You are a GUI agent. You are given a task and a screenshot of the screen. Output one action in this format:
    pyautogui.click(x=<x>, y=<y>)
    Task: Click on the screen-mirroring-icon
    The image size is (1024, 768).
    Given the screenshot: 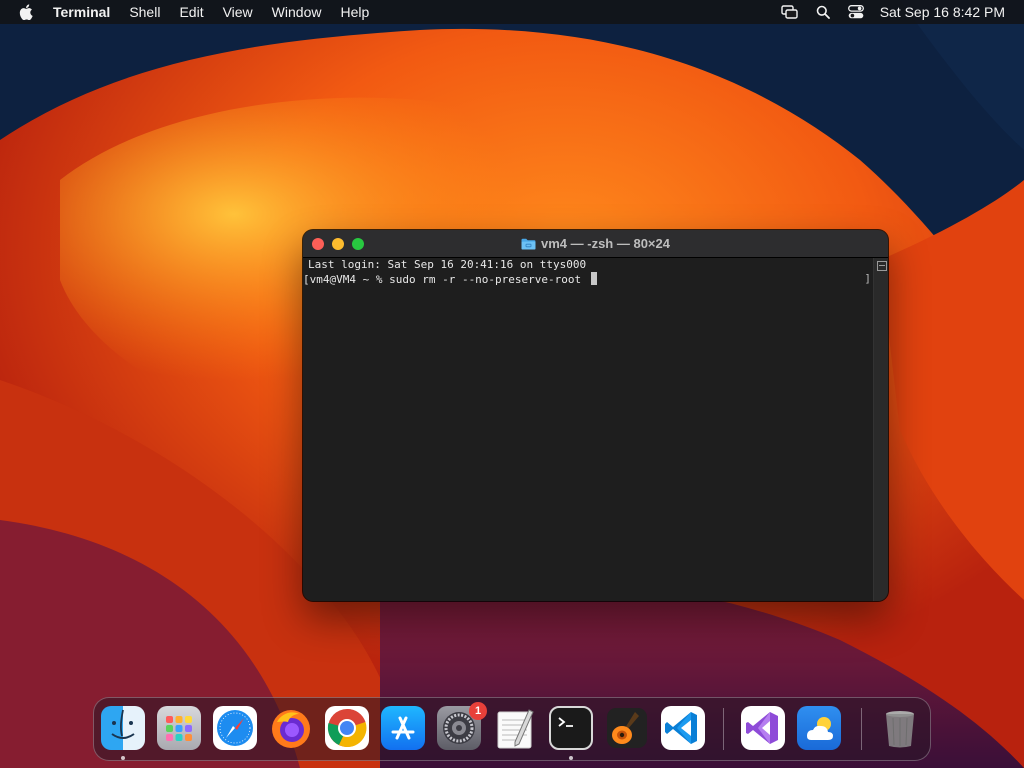 What is the action you would take?
    pyautogui.click(x=789, y=12)
    